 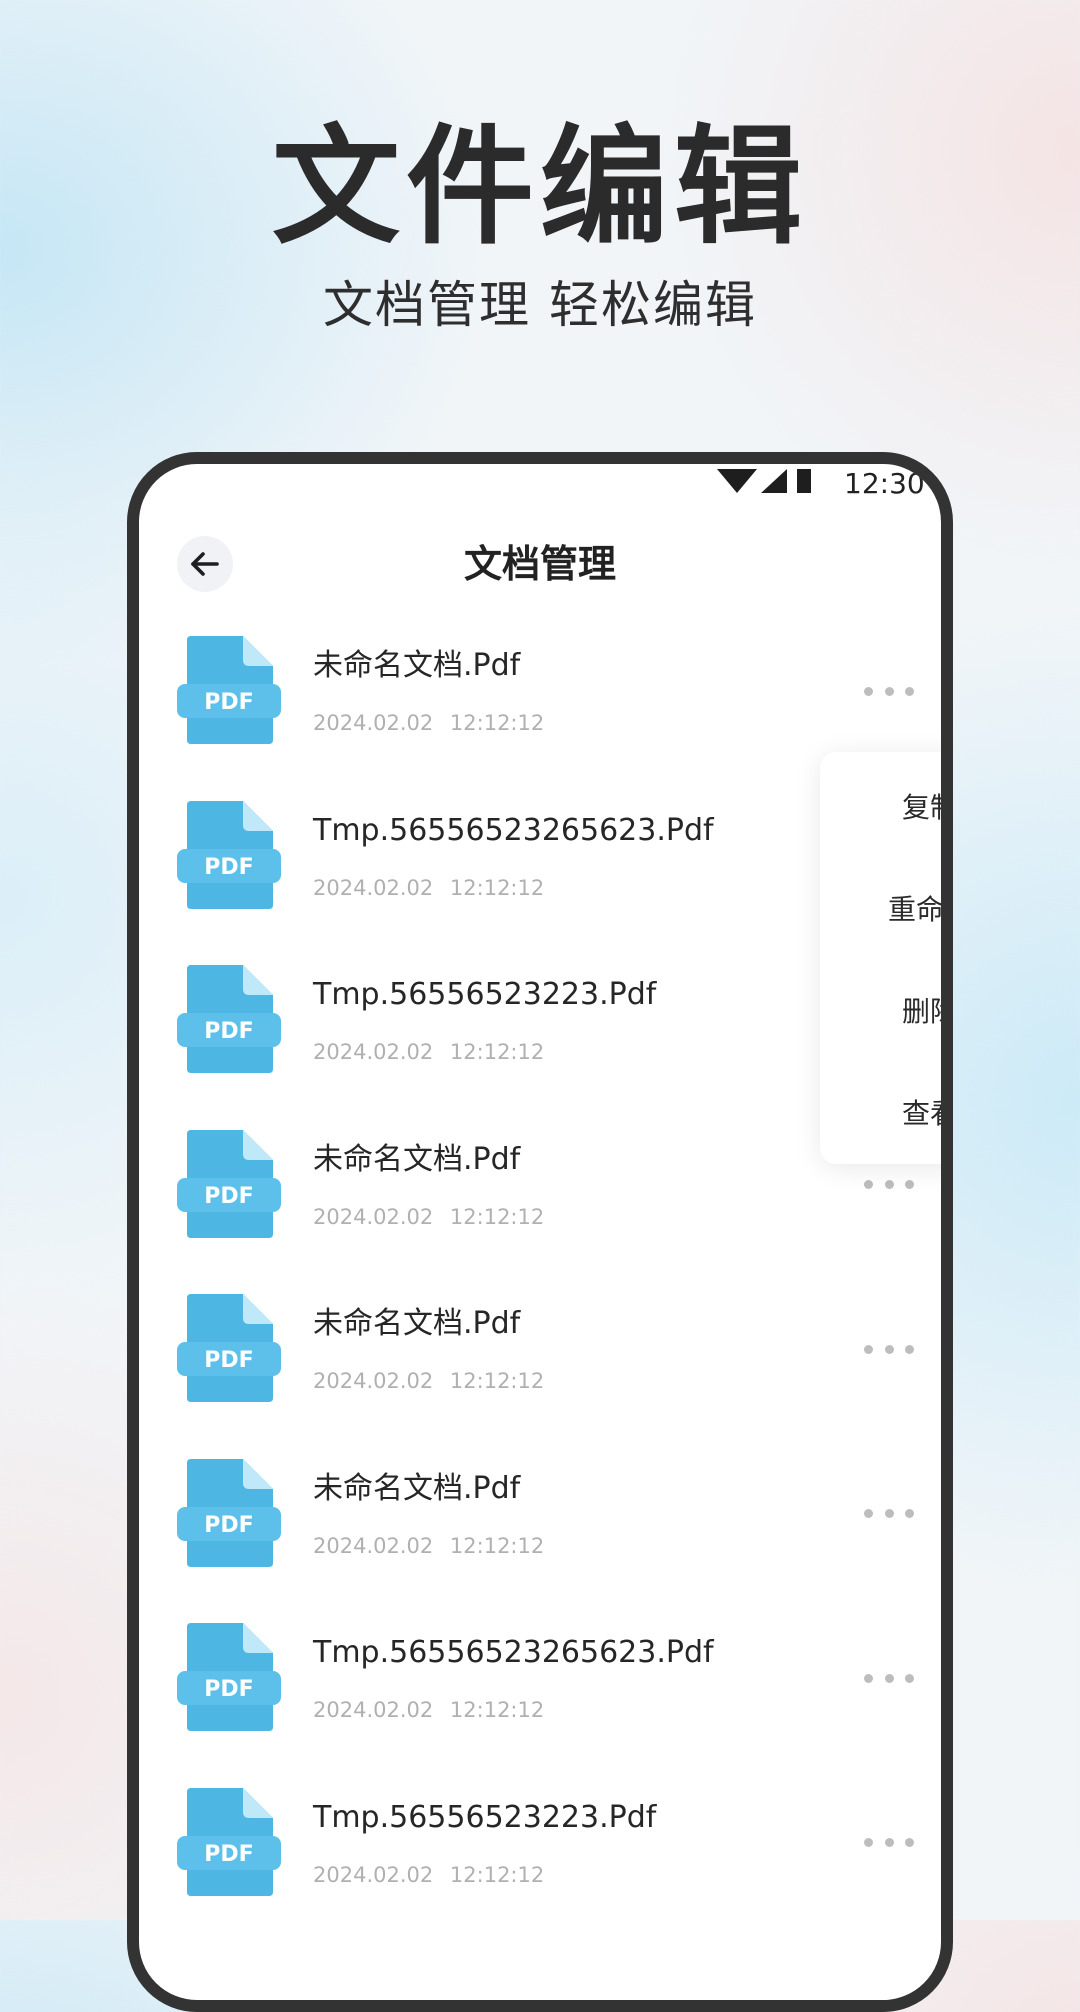 I want to click on status-bar: 12:30, so click(x=540, y=484).